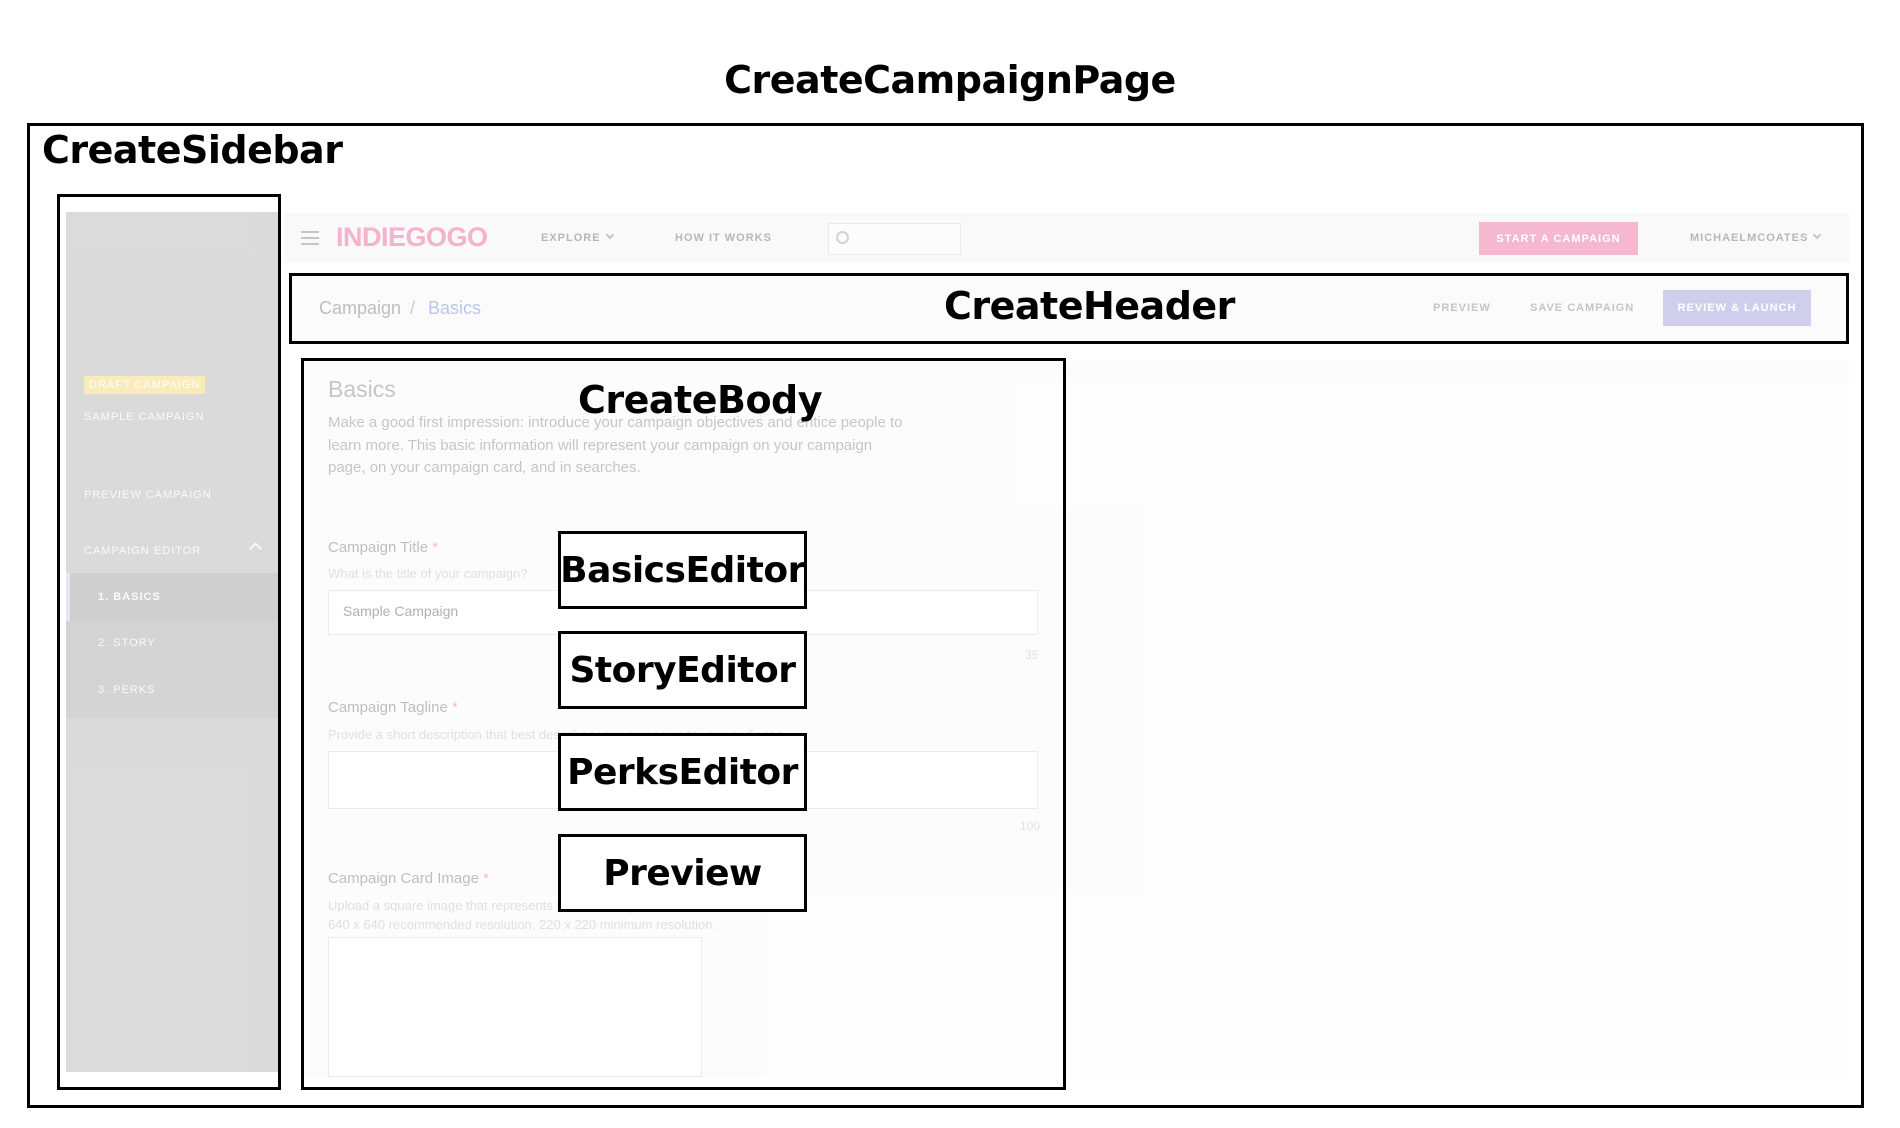  I want to click on preview-box: Preview, so click(682, 873).